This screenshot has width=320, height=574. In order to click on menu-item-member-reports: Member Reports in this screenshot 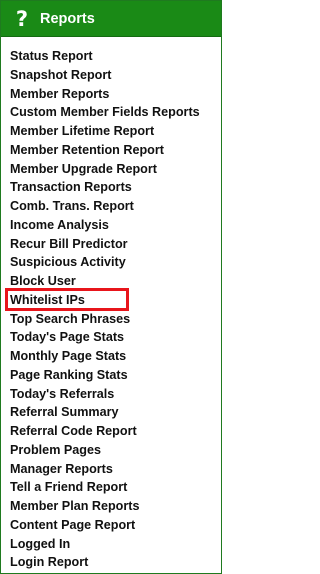, I will do `click(111, 94)`.